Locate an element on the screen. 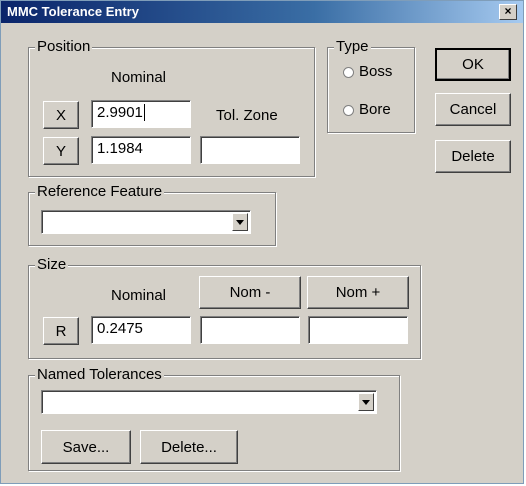 The width and height of the screenshot is (526, 486). boss-radio is located at coordinates (348, 72).